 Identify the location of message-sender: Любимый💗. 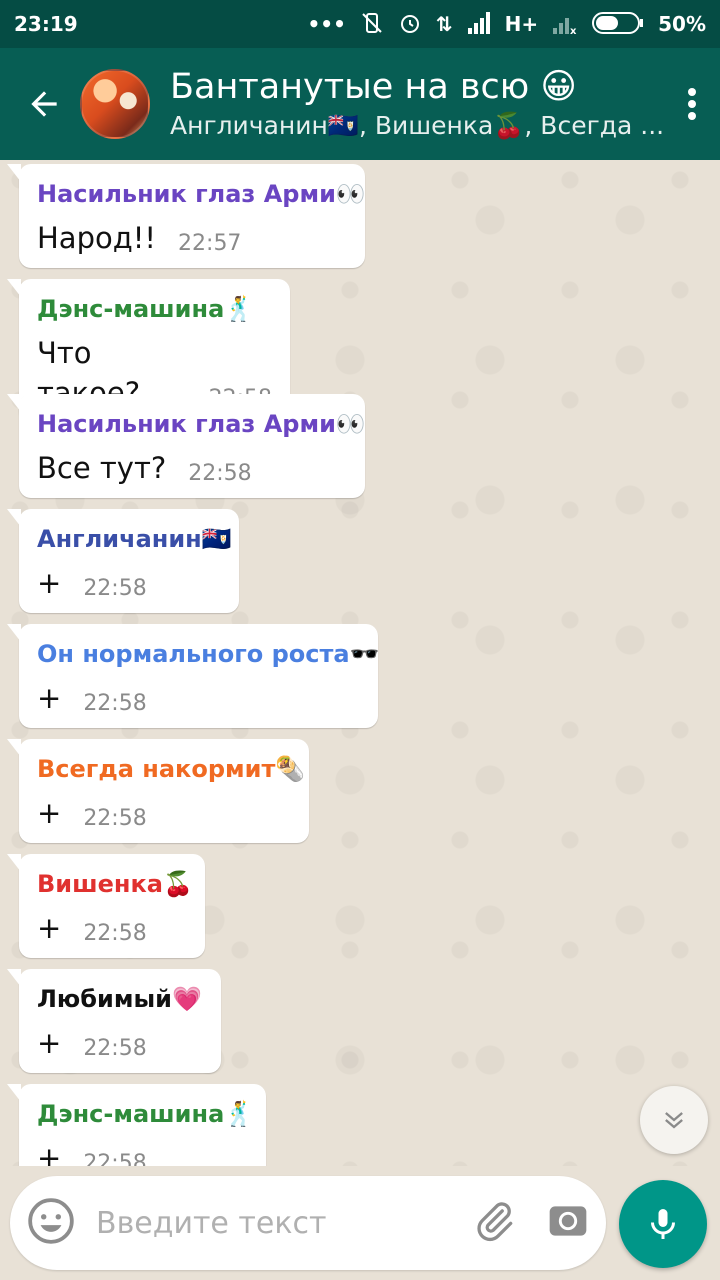
(119, 999).